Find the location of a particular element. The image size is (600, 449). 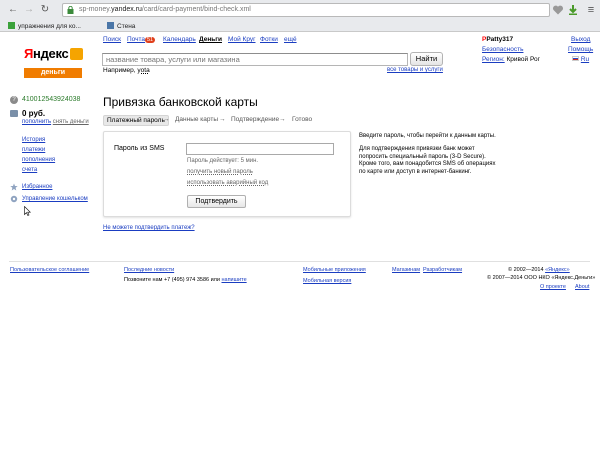

nav-mail: Почта is located at coordinates (136, 39).